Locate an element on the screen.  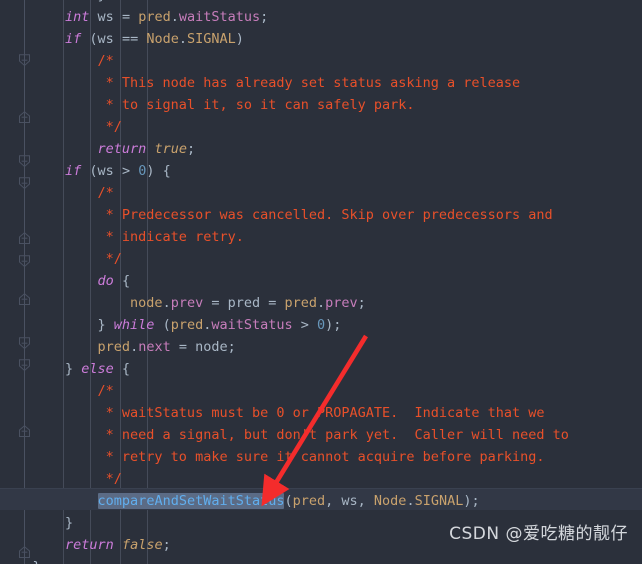
code-token: , ws, is located at coordinates (349, 501).